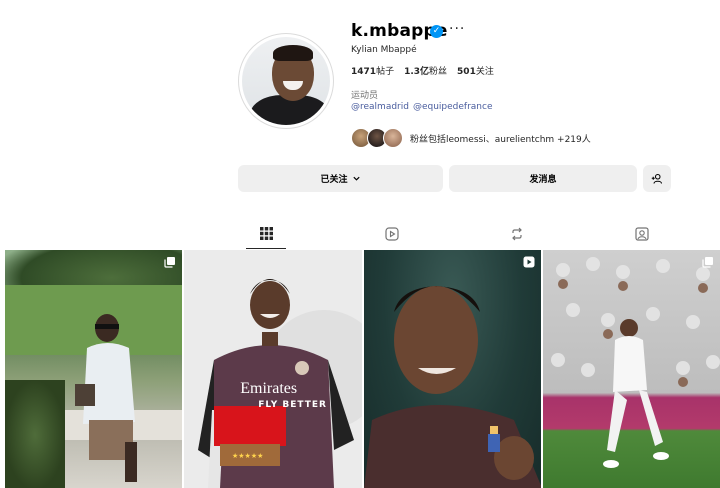 This screenshot has width=720, height=488. Describe the element at coordinates (475, 70) in the screenshot. I see `following-count: 501关注` at that location.